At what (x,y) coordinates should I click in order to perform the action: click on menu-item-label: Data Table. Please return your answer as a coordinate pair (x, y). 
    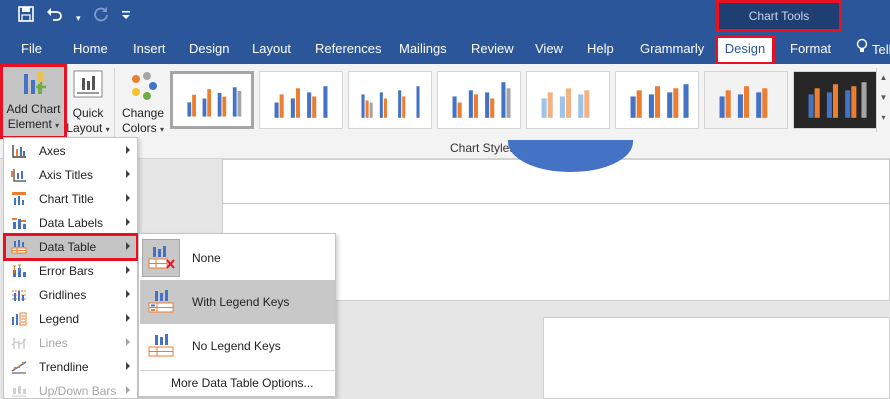
    Looking at the image, I should click on (68, 247).